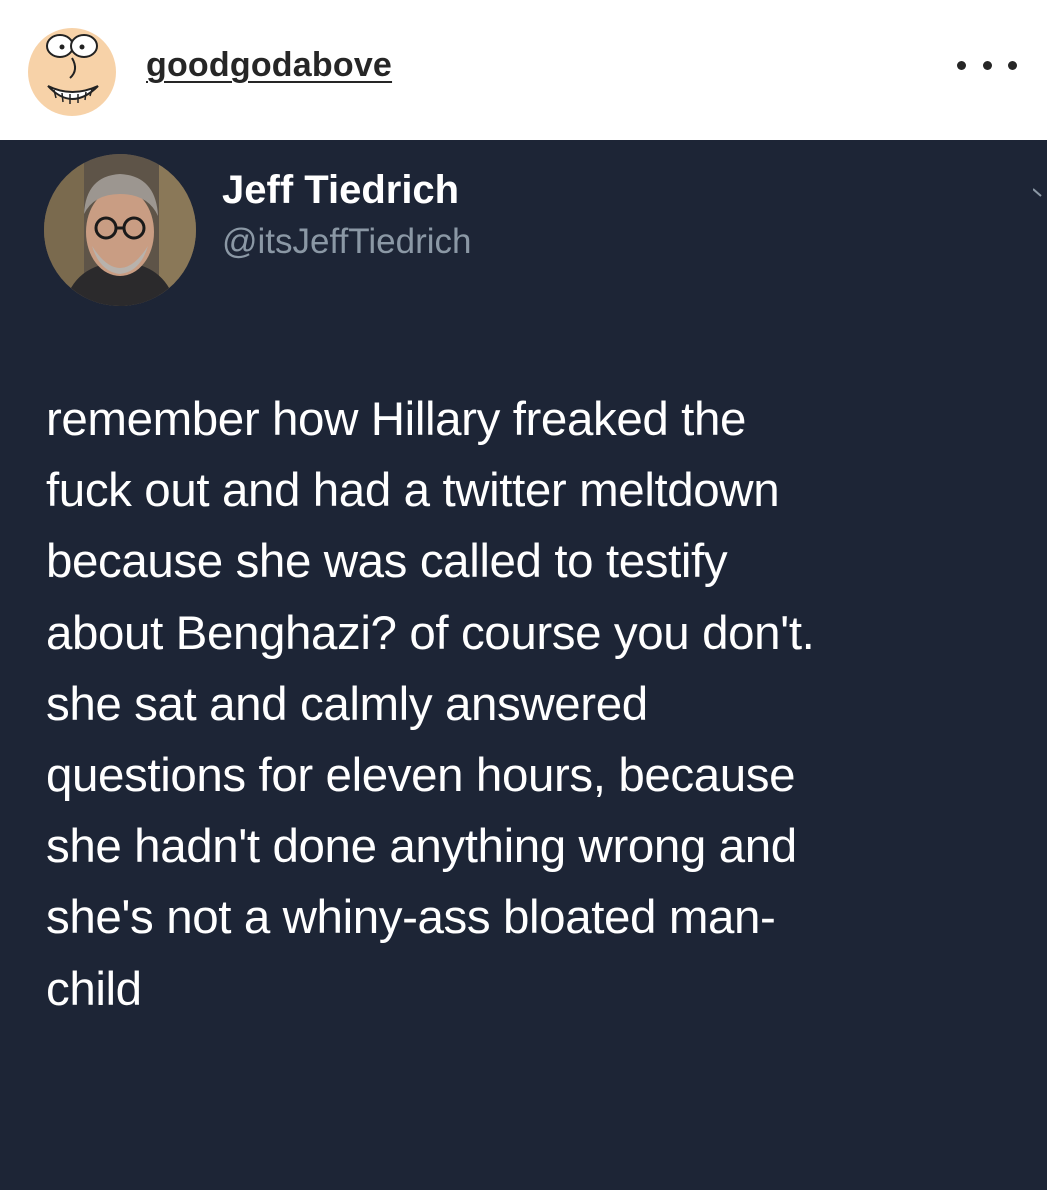  I want to click on chevron-down-icon-glyph, so click(1037, 192).